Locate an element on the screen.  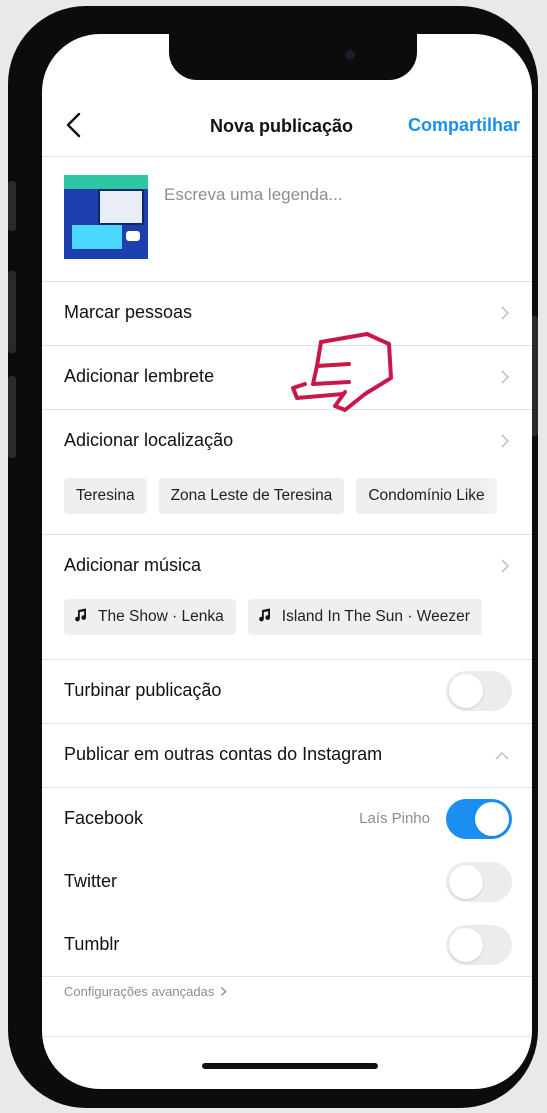
other-accounts-row: Publicar em outras contas do Instagram is located at coordinates (287, 756).